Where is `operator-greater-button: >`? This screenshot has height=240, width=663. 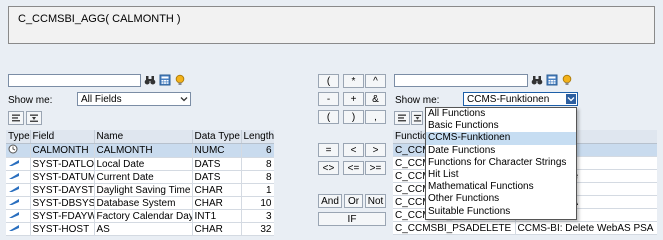 operator-greater-button: > is located at coordinates (375, 150).